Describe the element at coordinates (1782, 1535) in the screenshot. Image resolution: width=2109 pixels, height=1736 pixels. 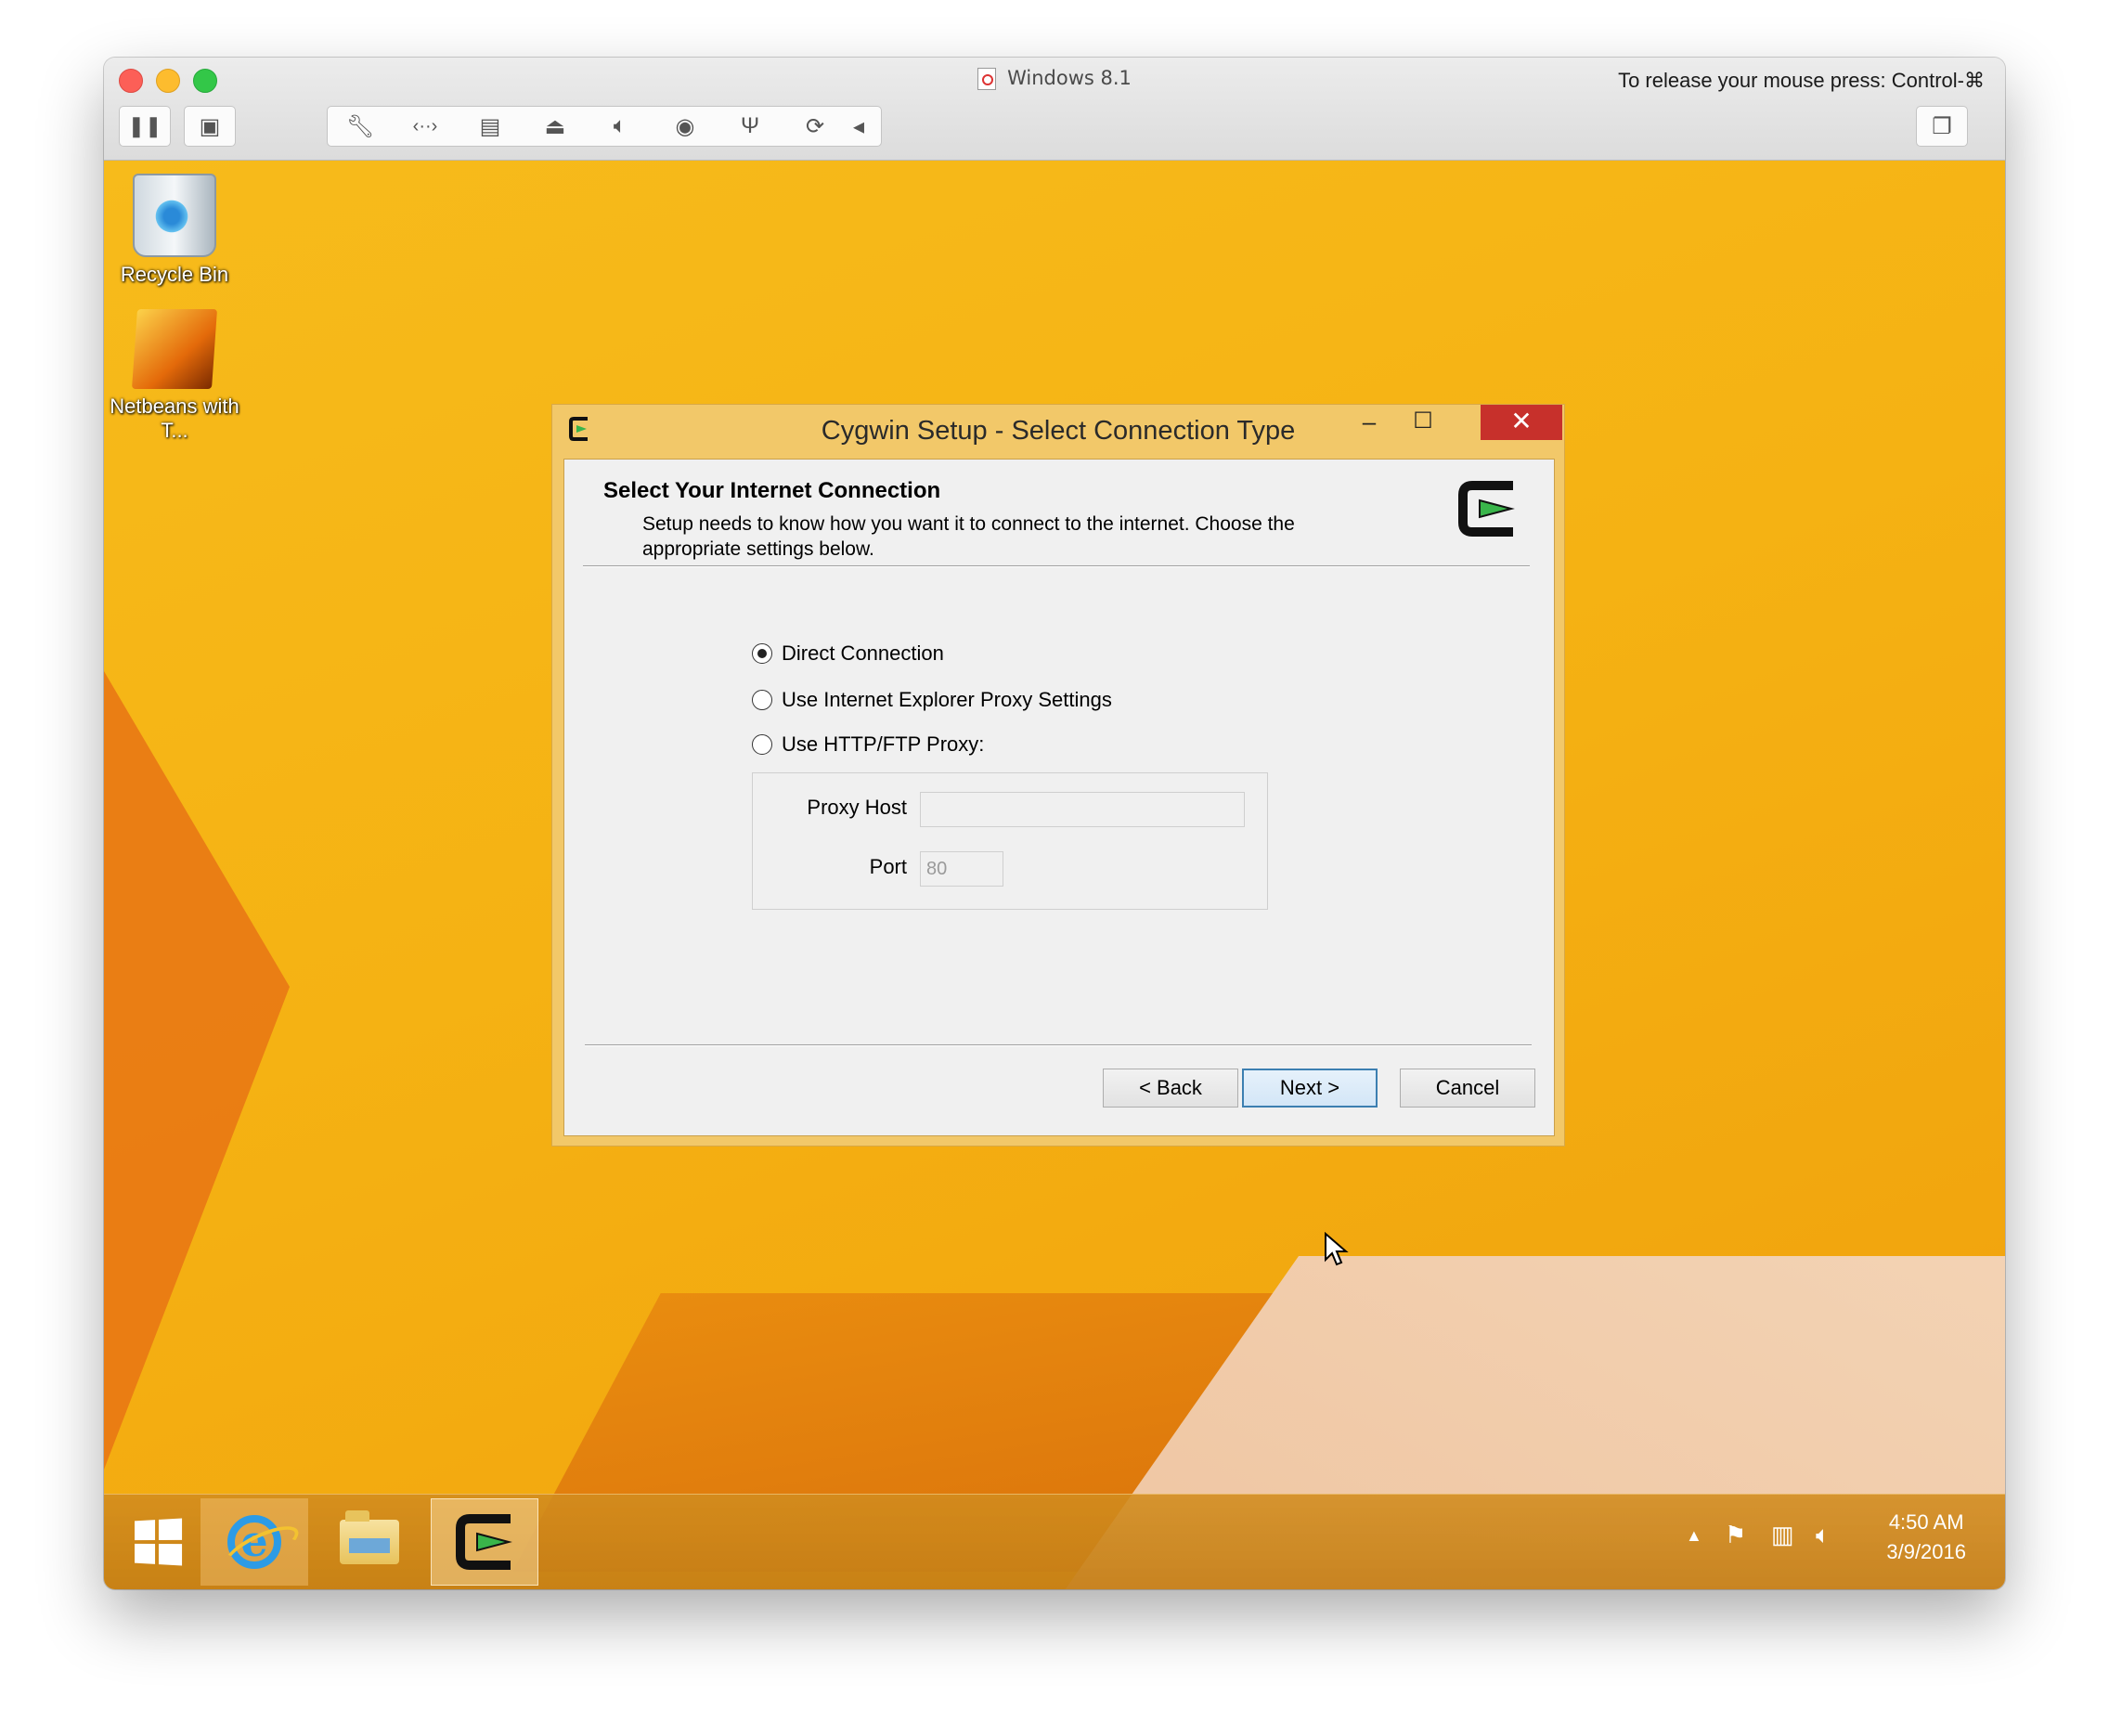
I see `network-icon: ▥` at that location.